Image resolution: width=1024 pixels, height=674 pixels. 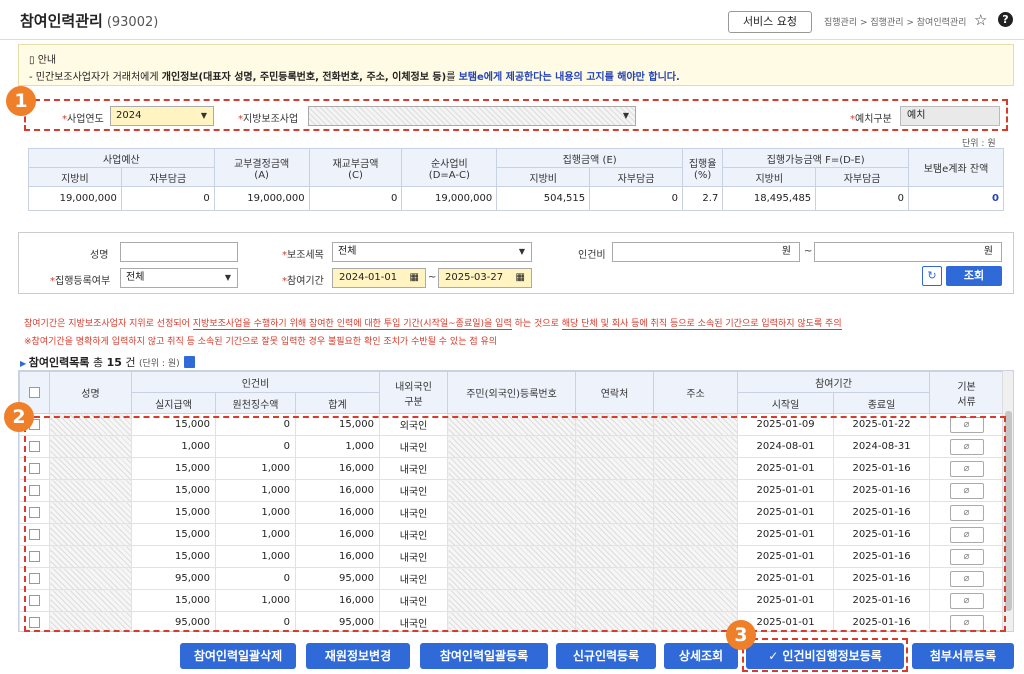 What do you see at coordinates (379, 278) in the screenshot?
I see `period-from-input: 2024-01-01 ▦` at bounding box center [379, 278].